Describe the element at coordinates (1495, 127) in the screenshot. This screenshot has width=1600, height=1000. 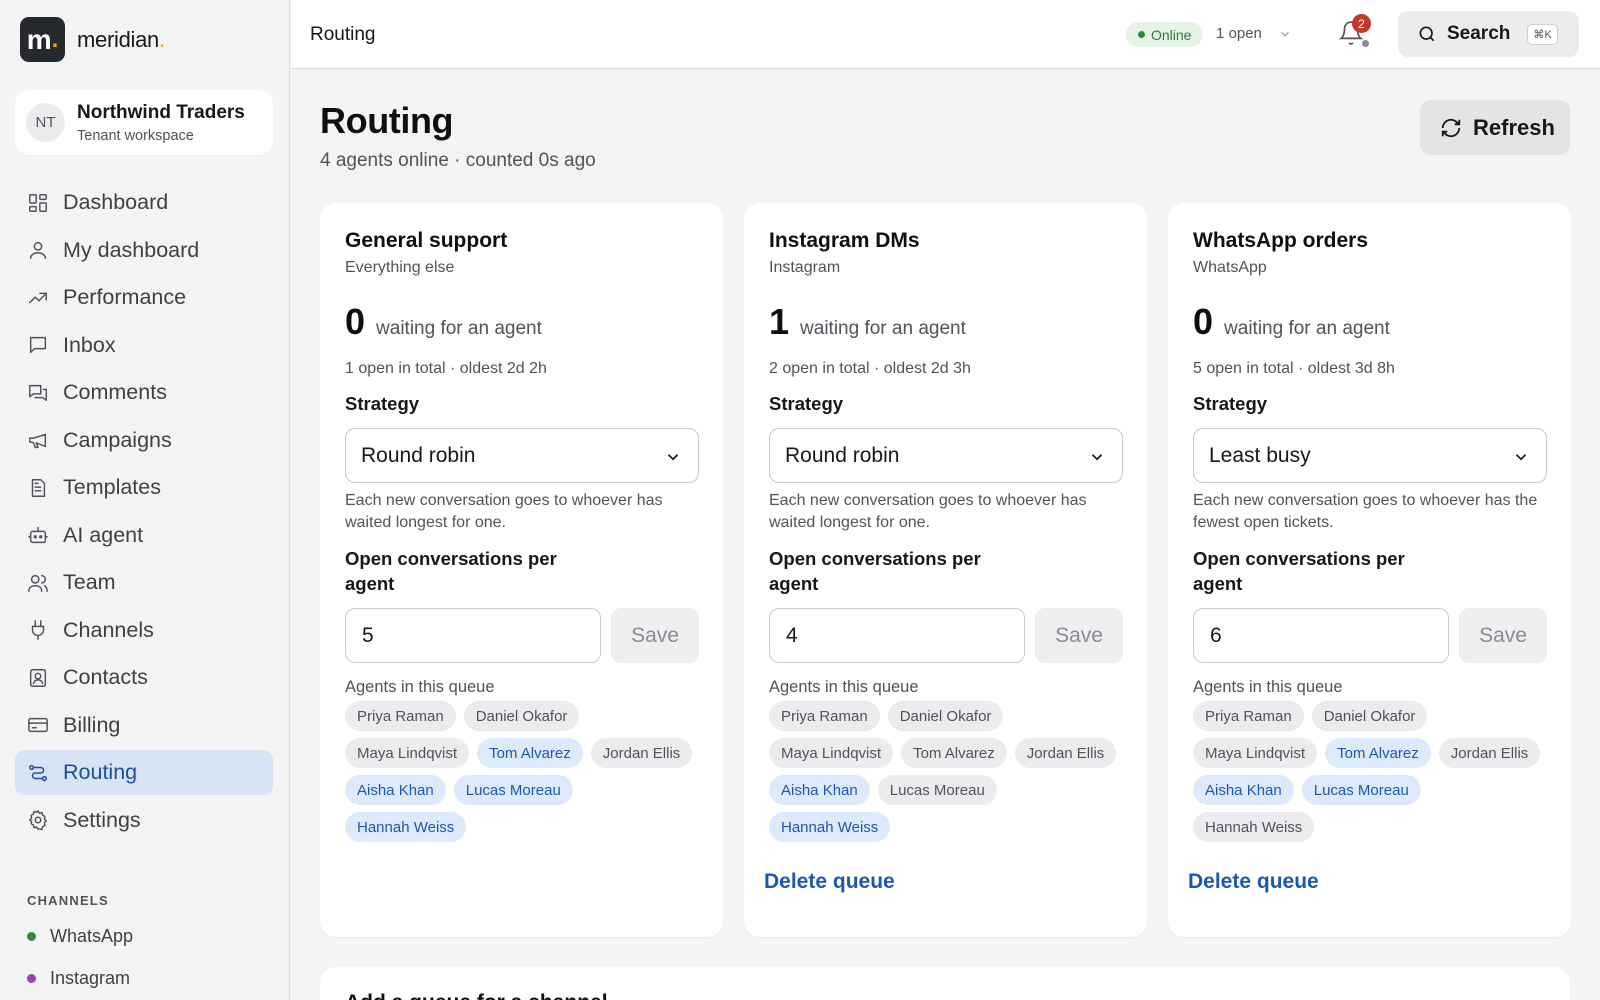
I see `refresh-button: Refresh` at that location.